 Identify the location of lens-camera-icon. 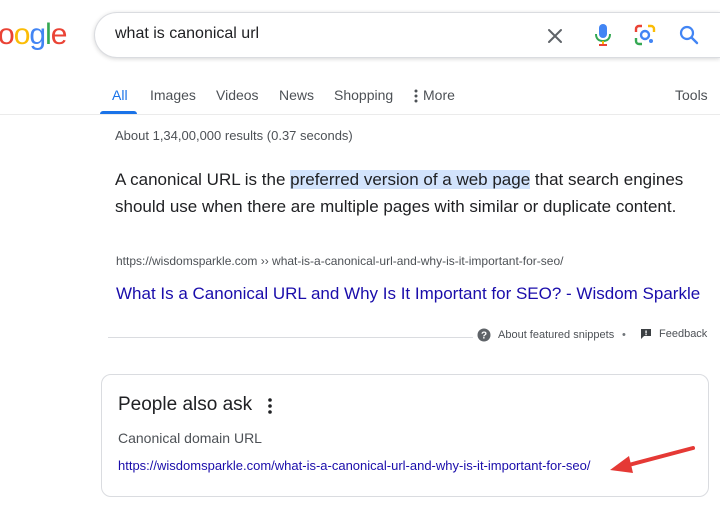
(645, 35).